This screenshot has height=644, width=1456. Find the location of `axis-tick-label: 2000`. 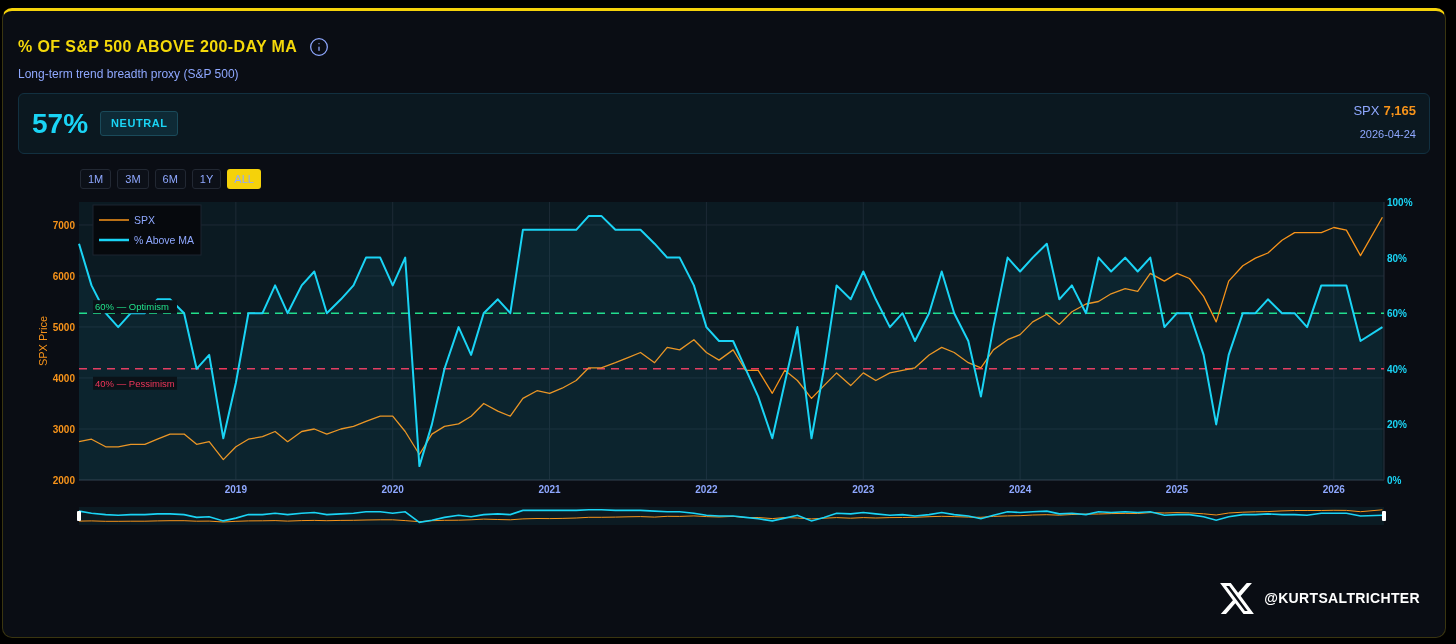

axis-tick-label: 2000 is located at coordinates (63, 480).